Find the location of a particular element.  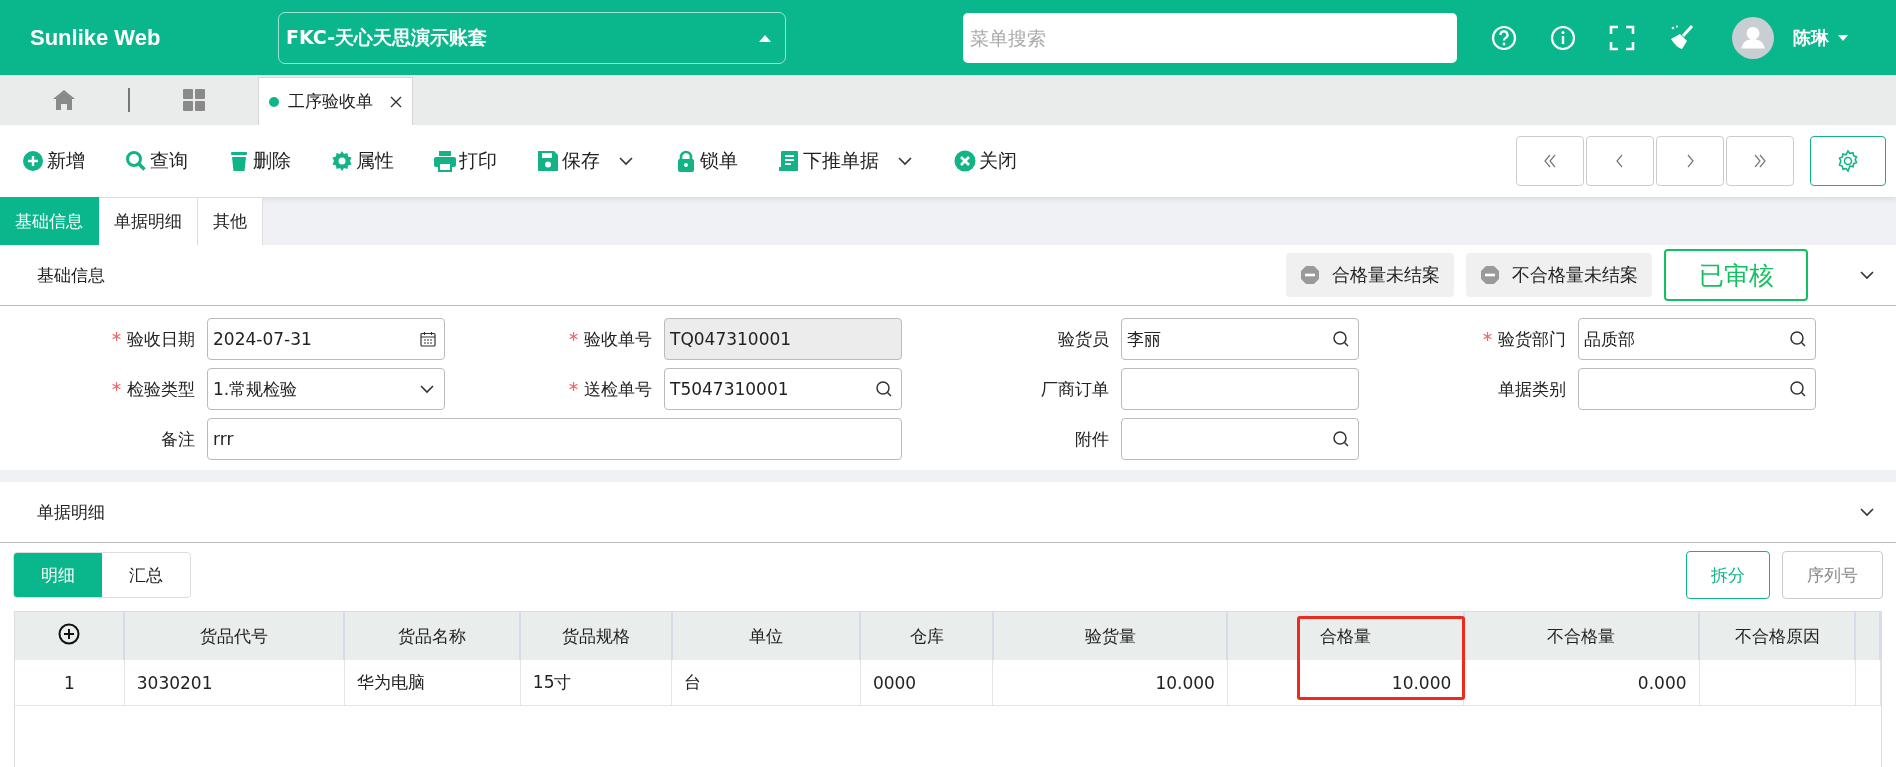

status-chip: 不合格量未结案 is located at coordinates (1559, 275).